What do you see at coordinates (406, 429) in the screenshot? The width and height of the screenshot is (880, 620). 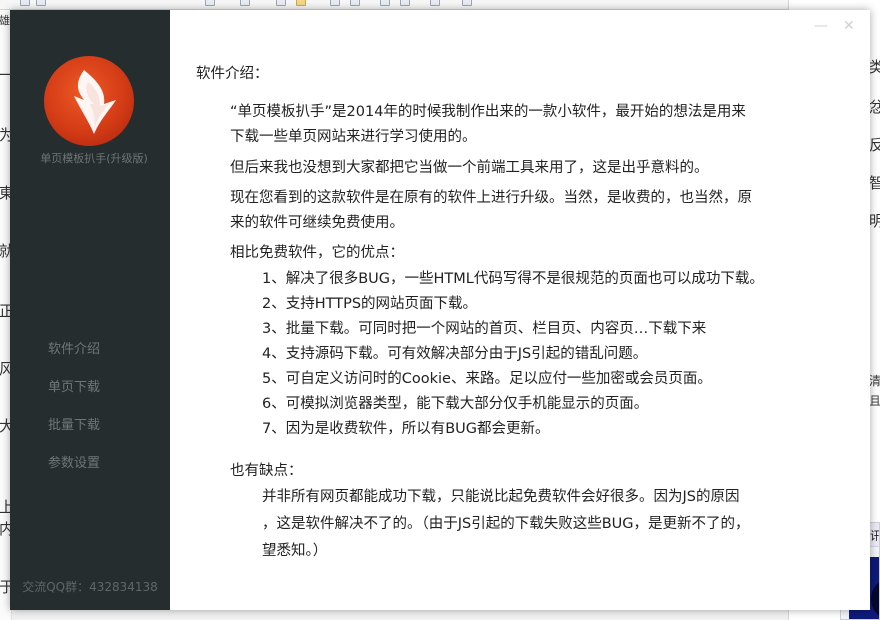 I see `pros-item: 7、因为是收费软件，所以有BUG都会更新。` at bounding box center [406, 429].